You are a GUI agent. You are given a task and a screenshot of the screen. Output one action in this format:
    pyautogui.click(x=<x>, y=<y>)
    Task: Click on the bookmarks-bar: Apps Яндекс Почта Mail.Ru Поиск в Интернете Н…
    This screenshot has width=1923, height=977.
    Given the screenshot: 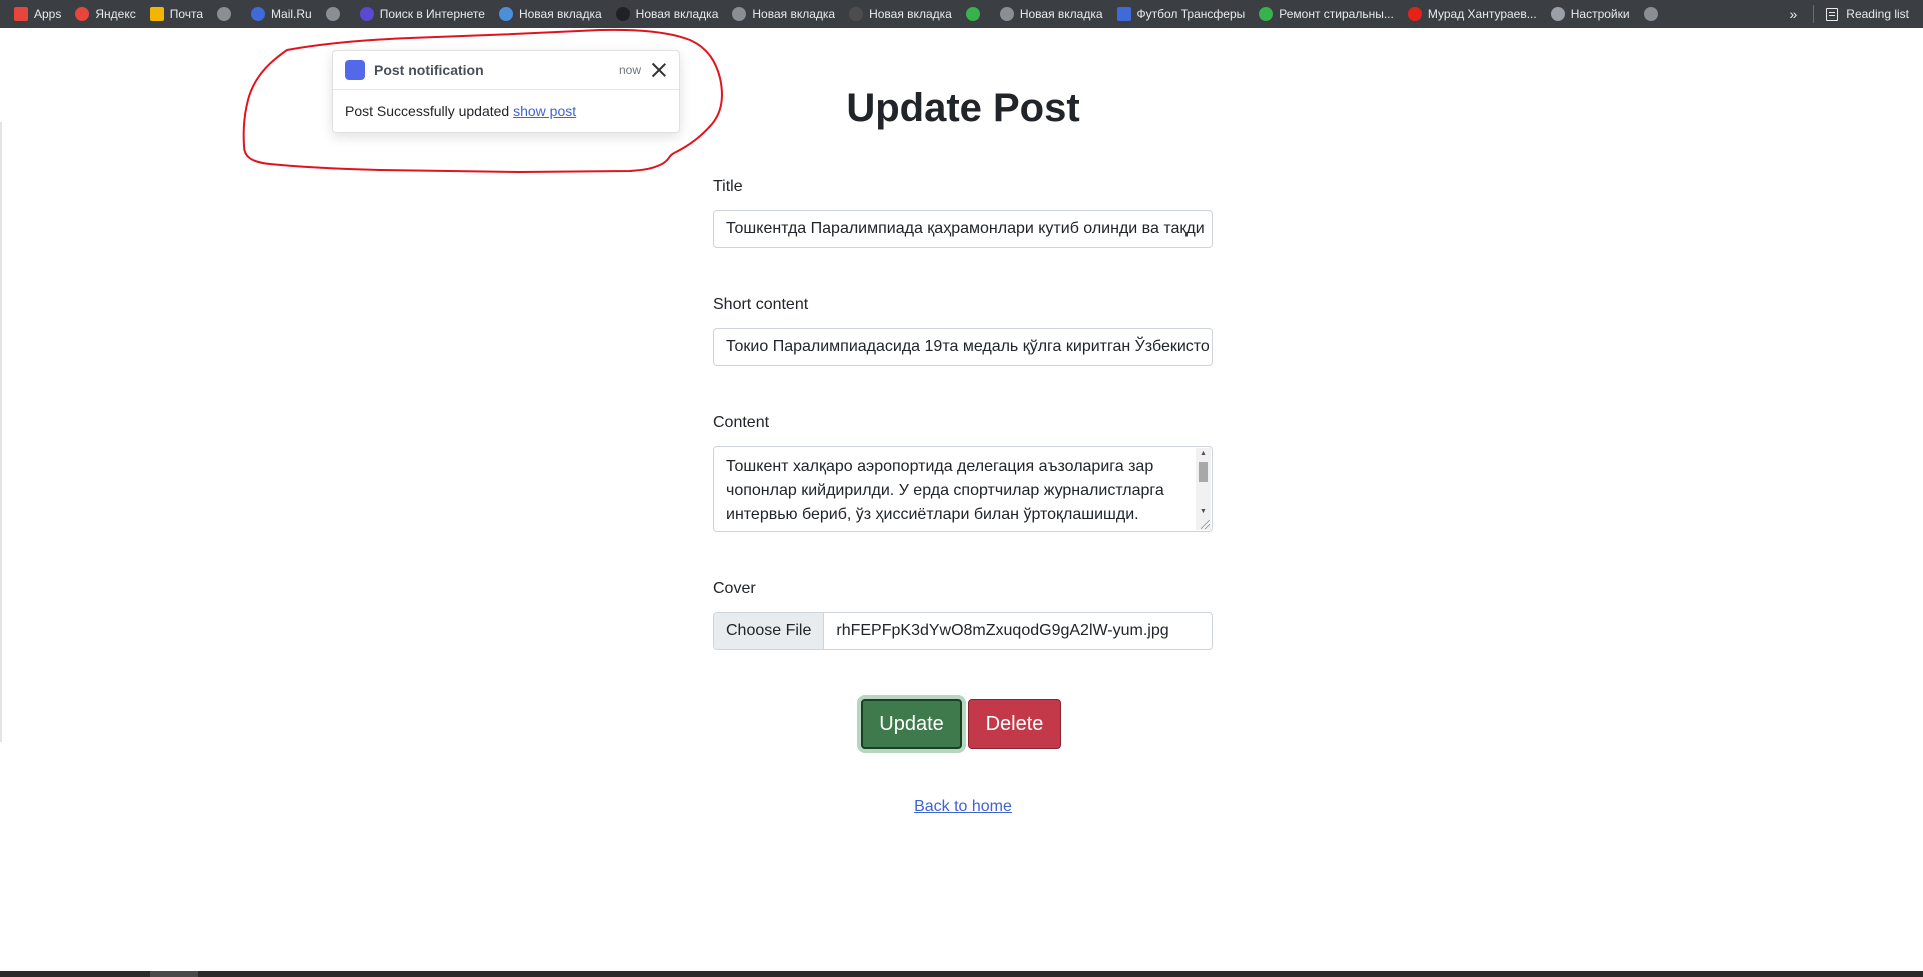 What is the action you would take?
    pyautogui.click(x=961, y=14)
    